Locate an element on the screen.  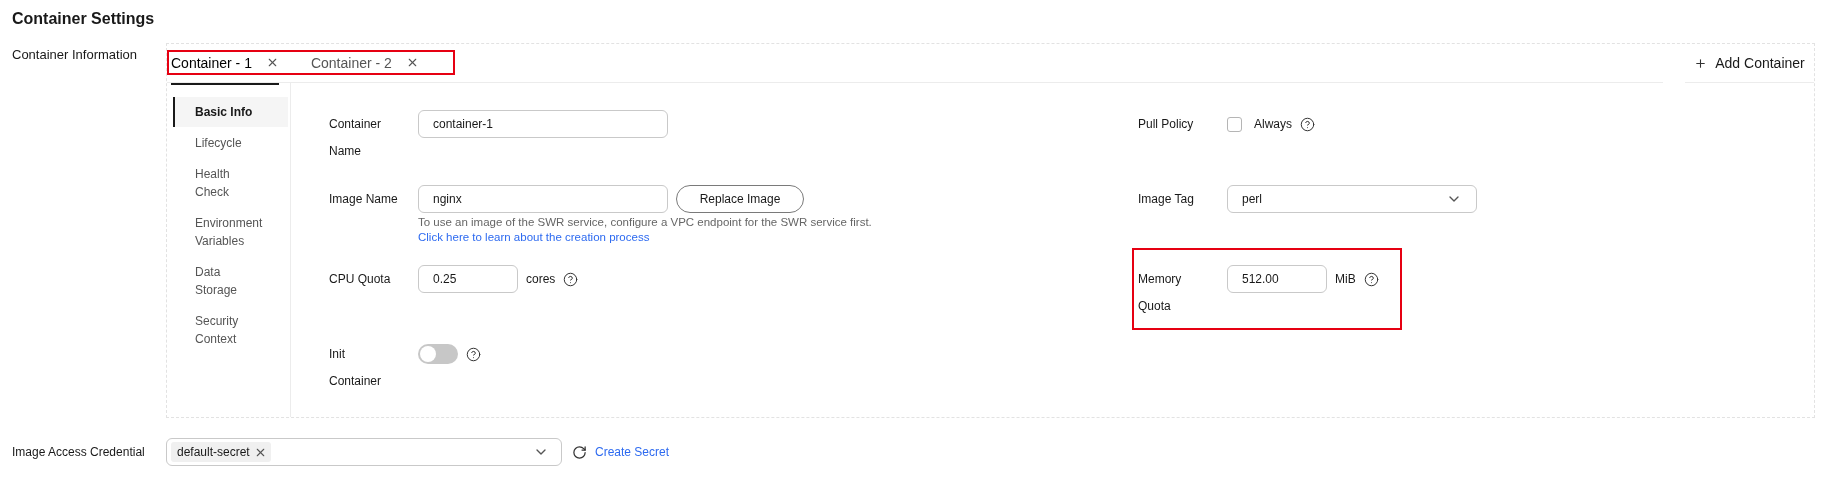
replace-image-button: Replace Image is located at coordinates (740, 199).